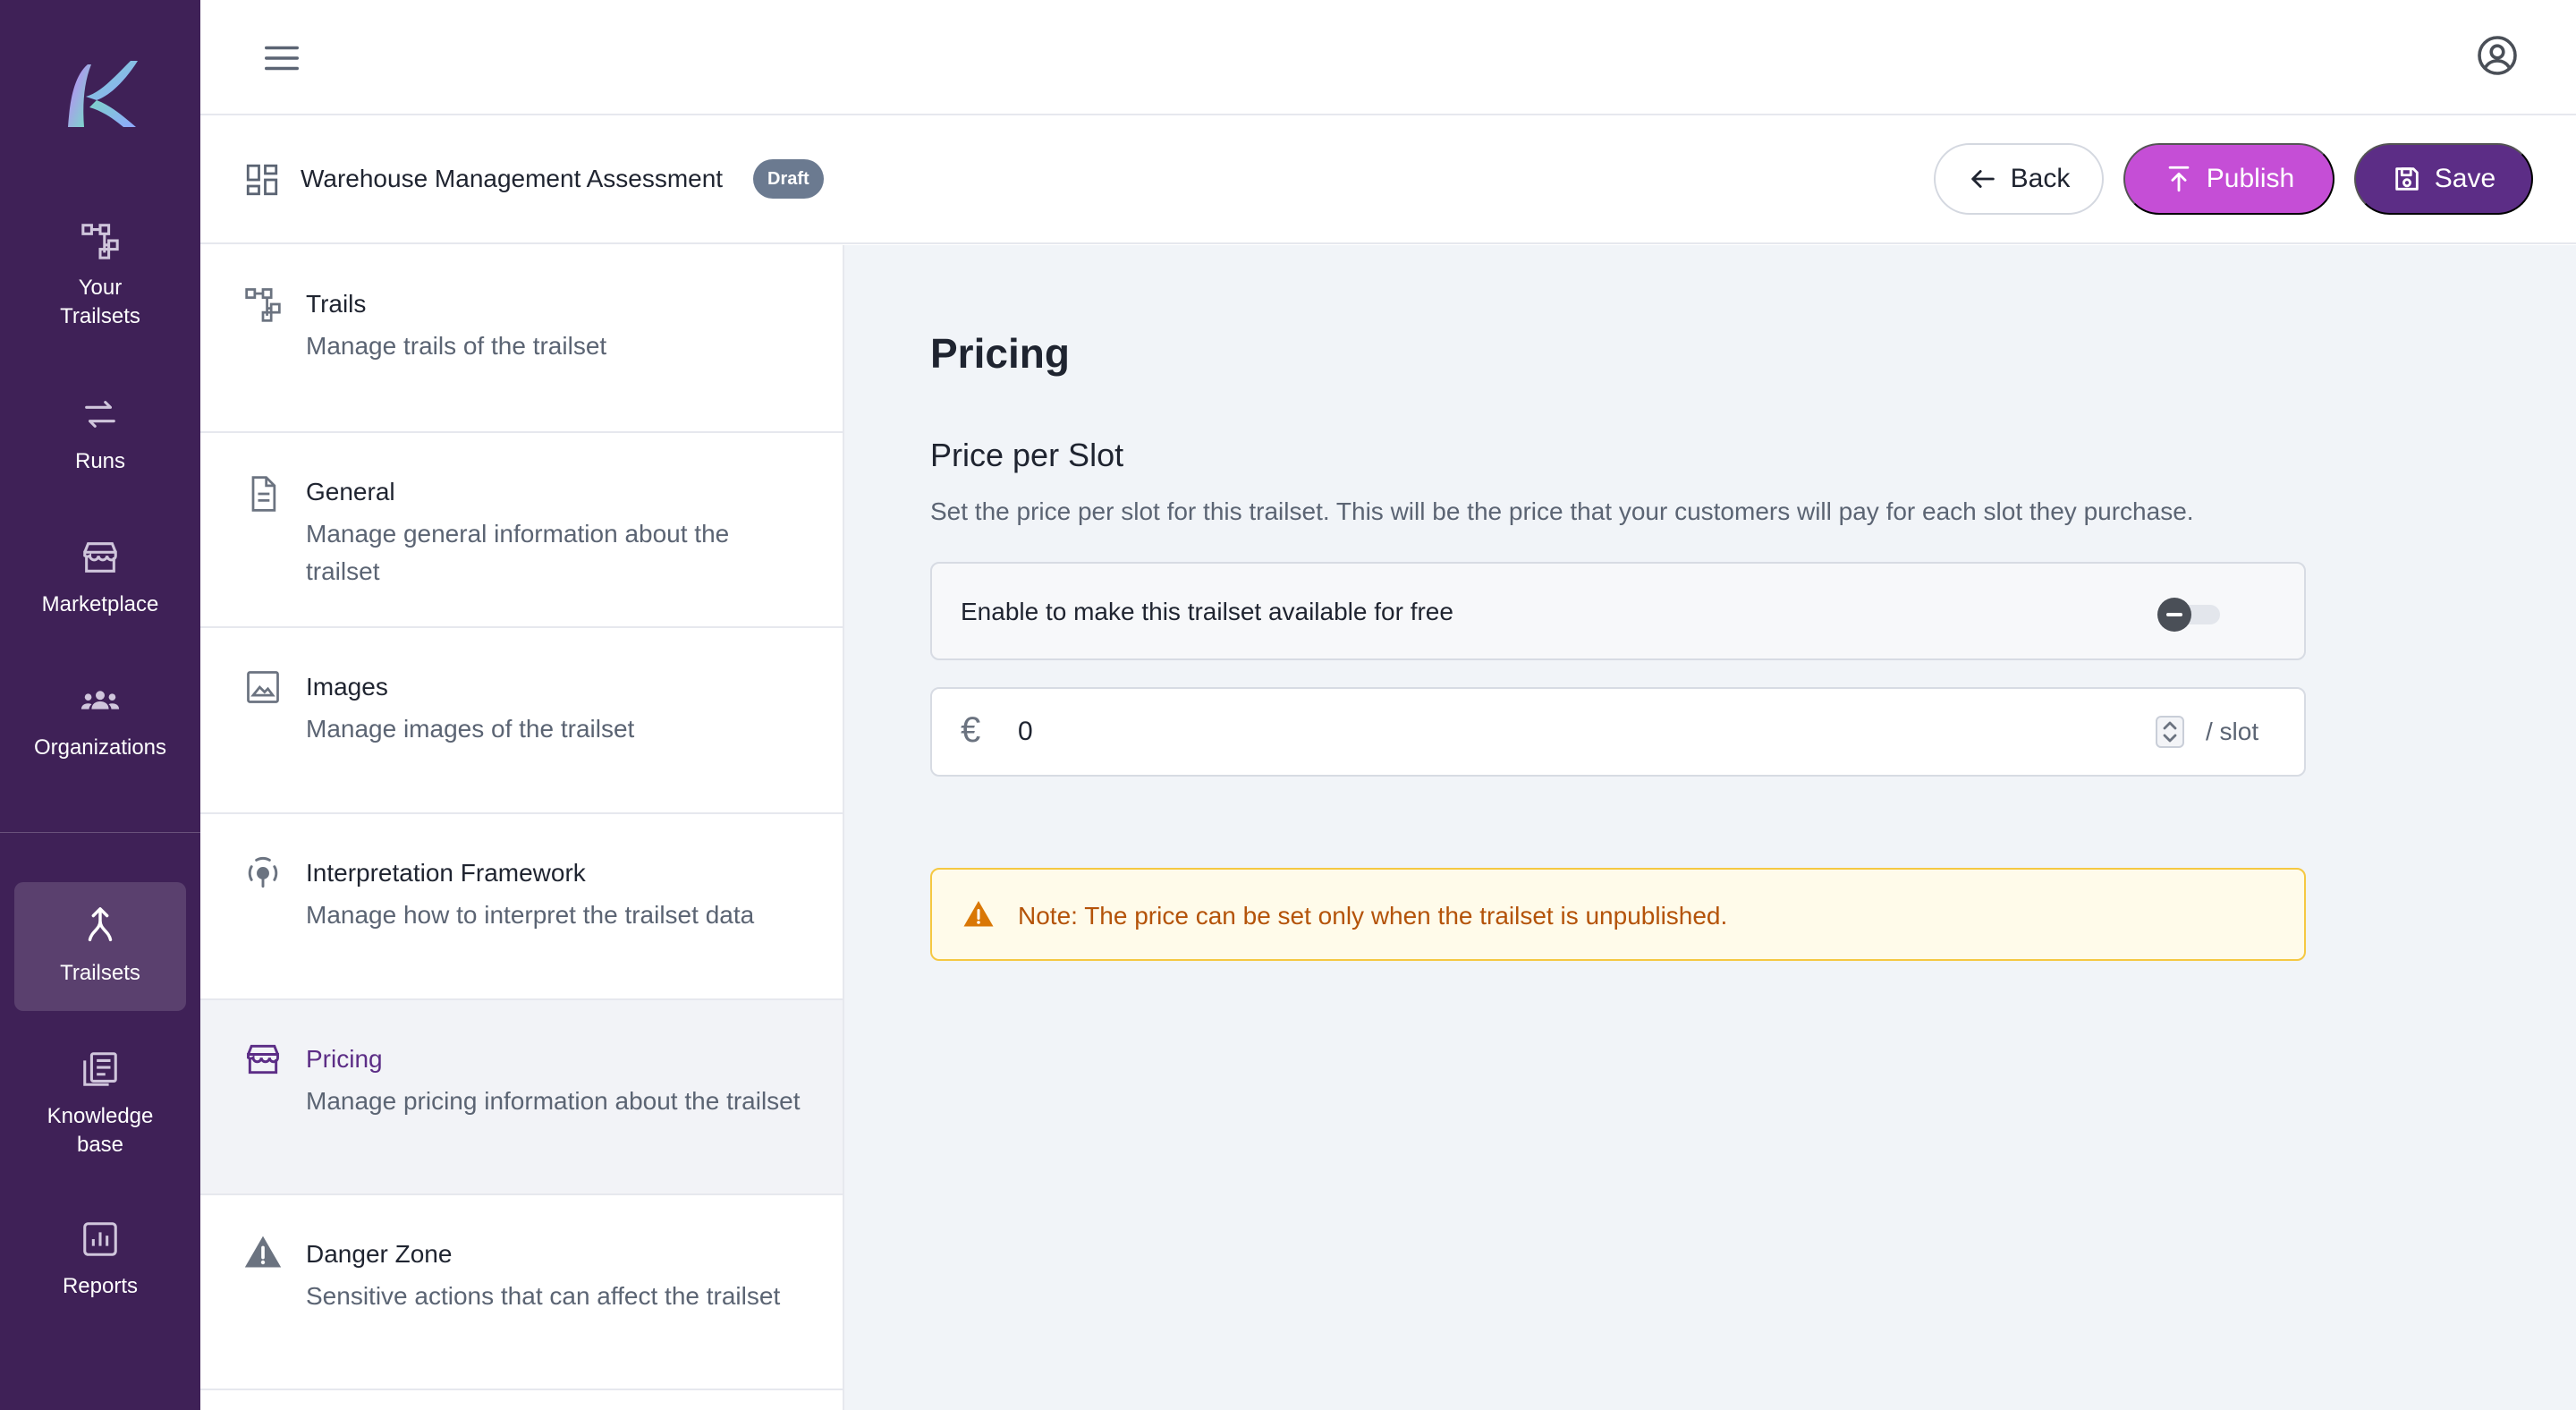  I want to click on settings-nav-title: Images, so click(347, 687).